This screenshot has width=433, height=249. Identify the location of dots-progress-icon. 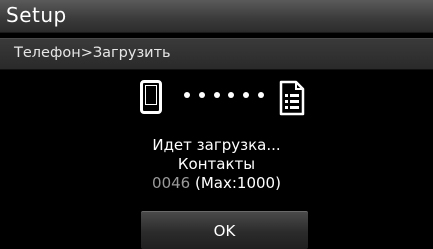
(224, 95).